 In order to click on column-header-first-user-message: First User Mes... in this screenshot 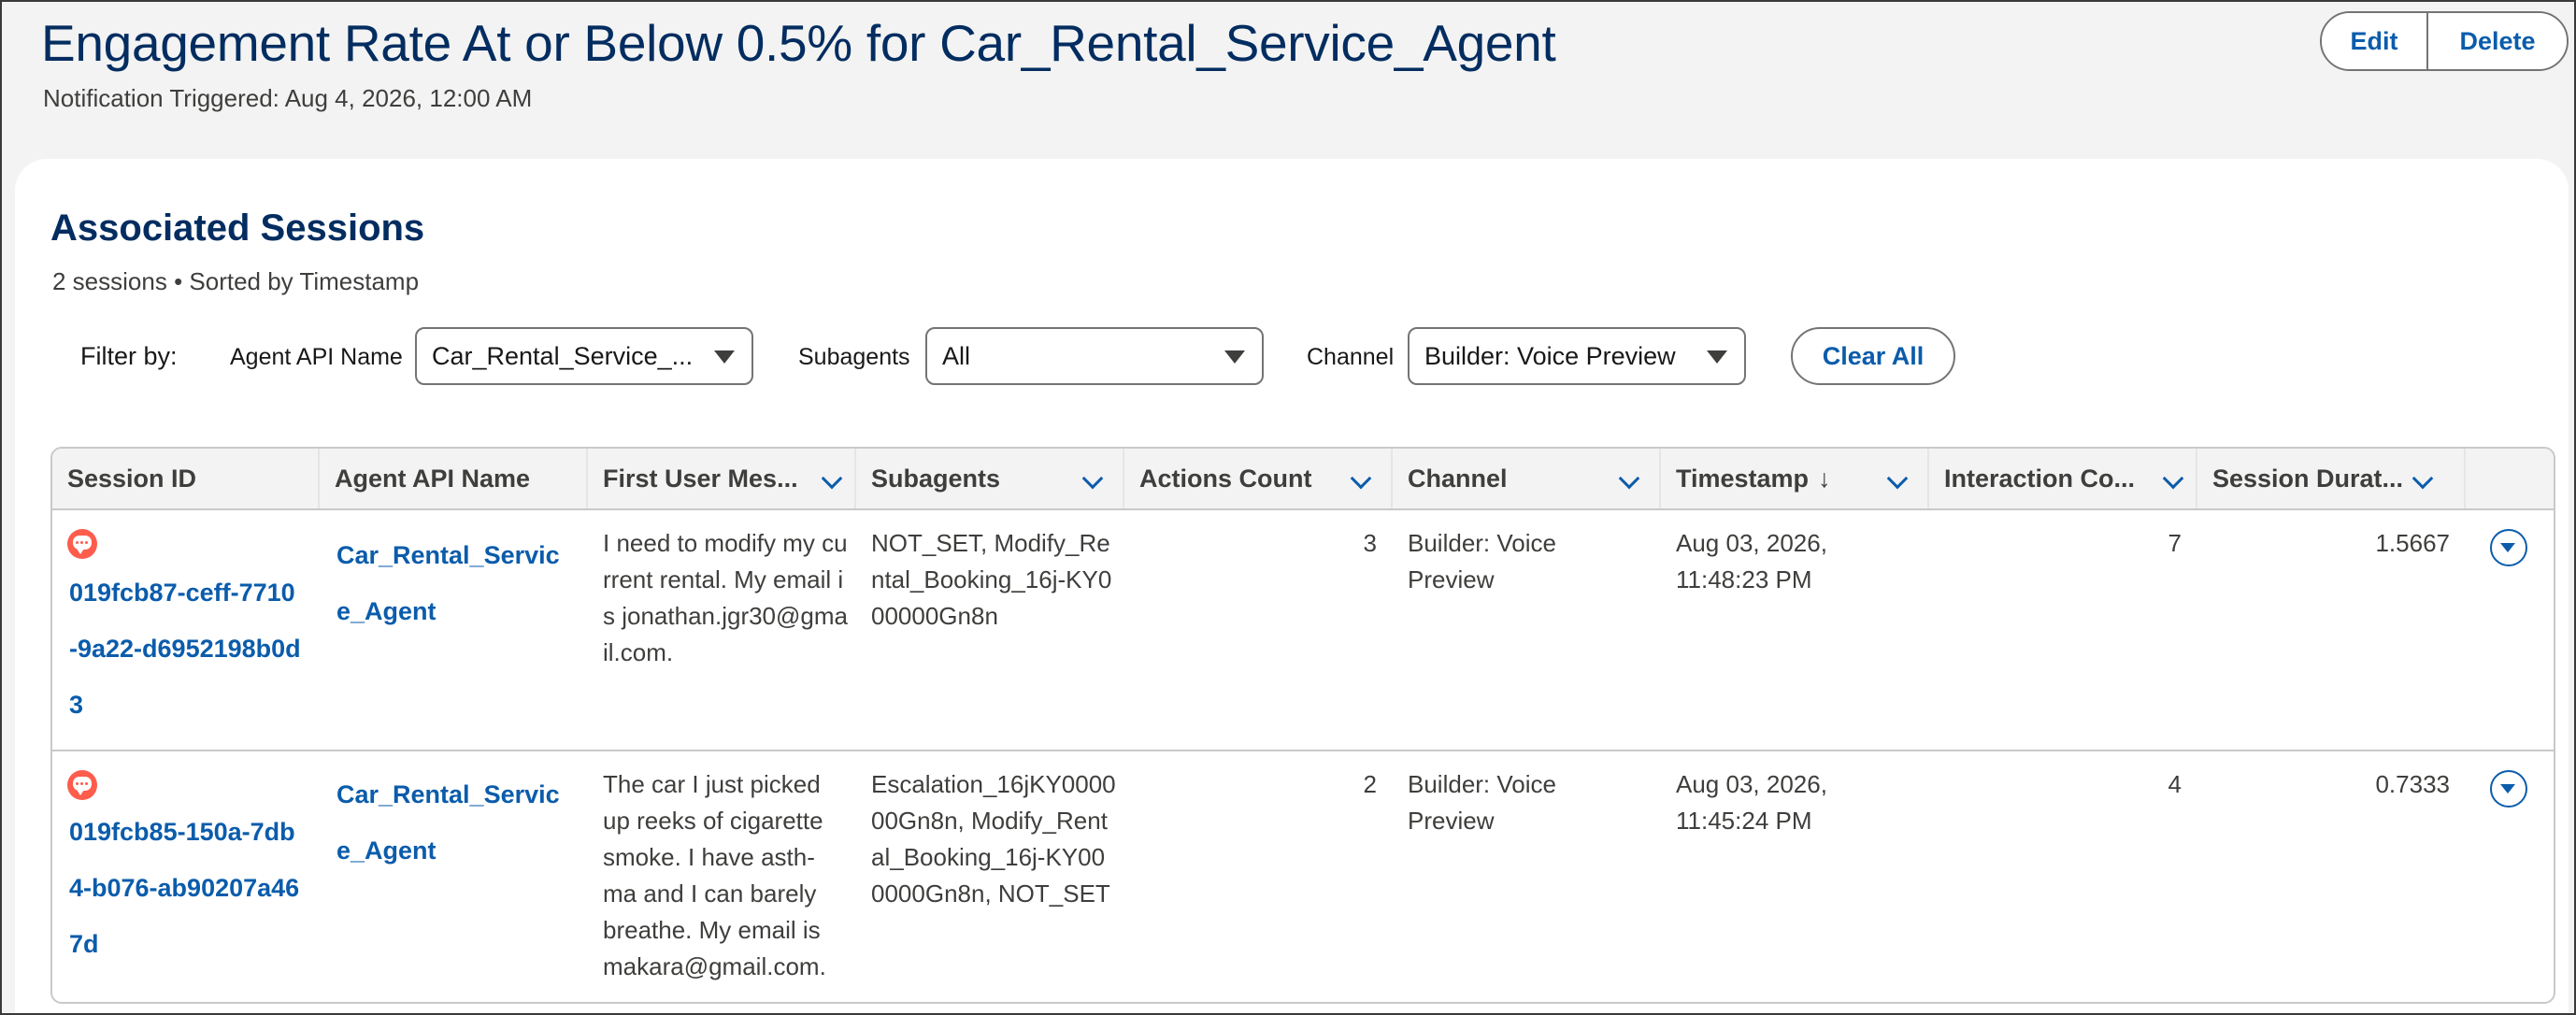, I will do `click(722, 478)`.